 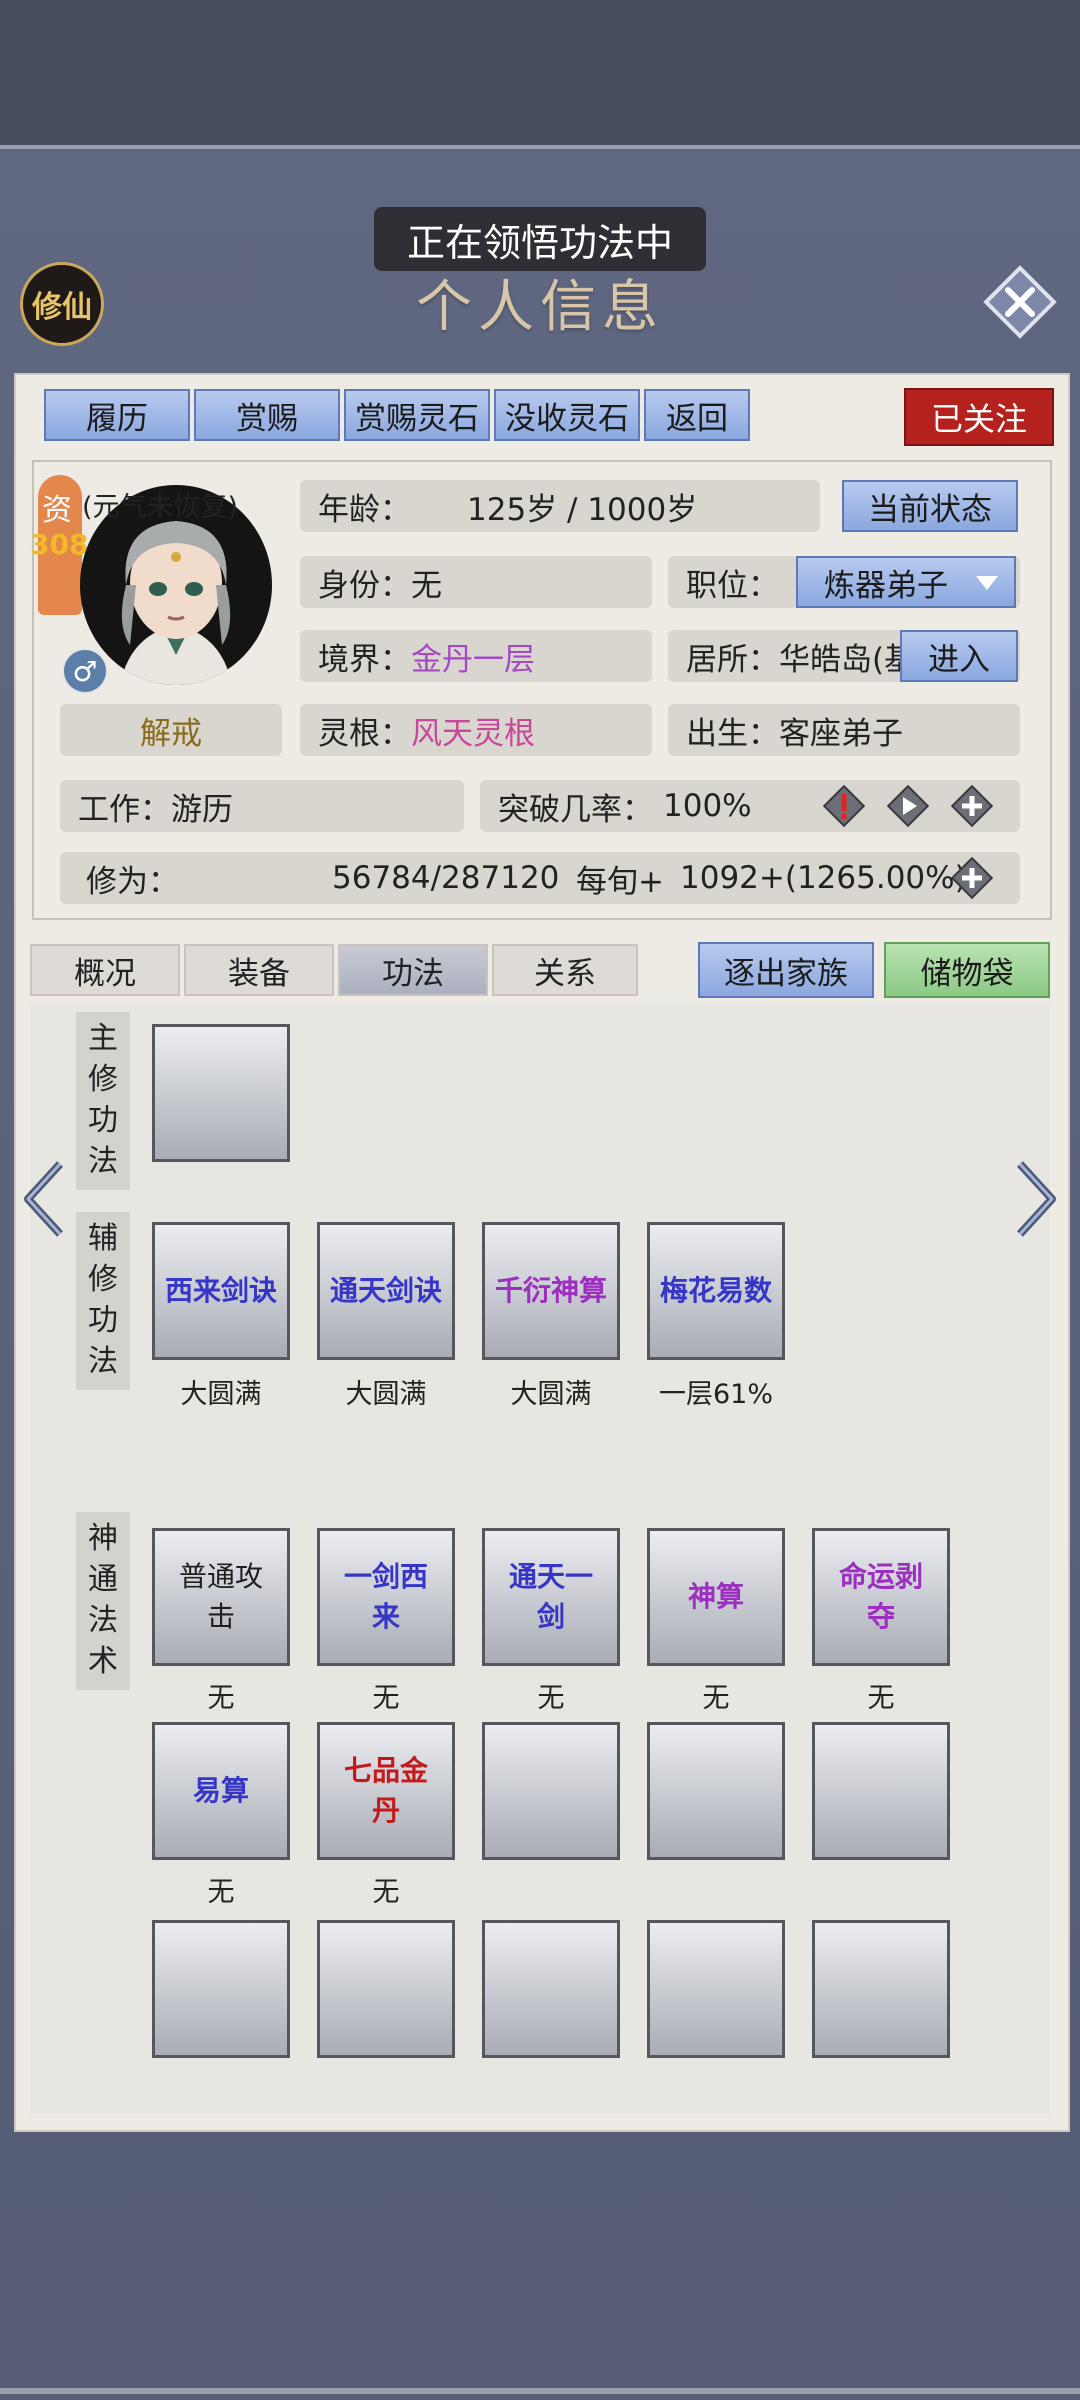 I want to click on job-value: 游历, so click(x=202, y=809).